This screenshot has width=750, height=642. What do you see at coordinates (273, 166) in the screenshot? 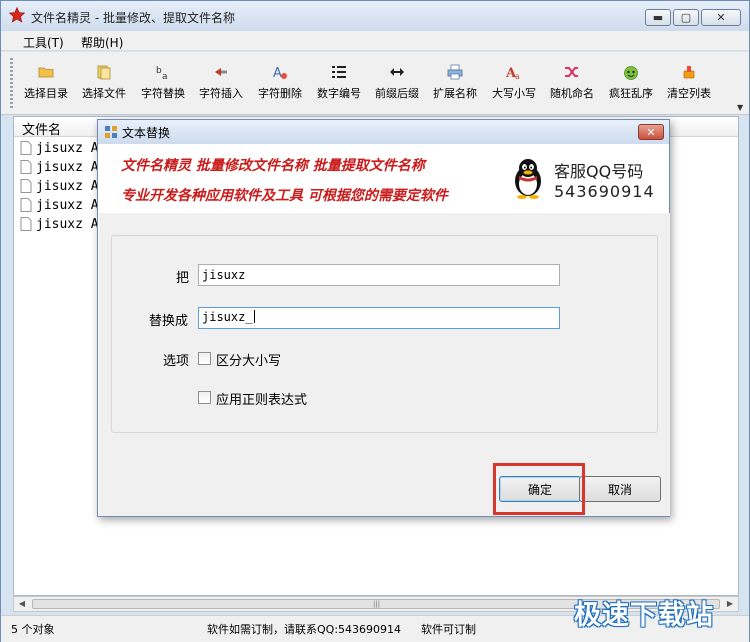
I see `banner-line-1: 文件名精灵 批量修改文件名称 批量提取文件名称` at bounding box center [273, 166].